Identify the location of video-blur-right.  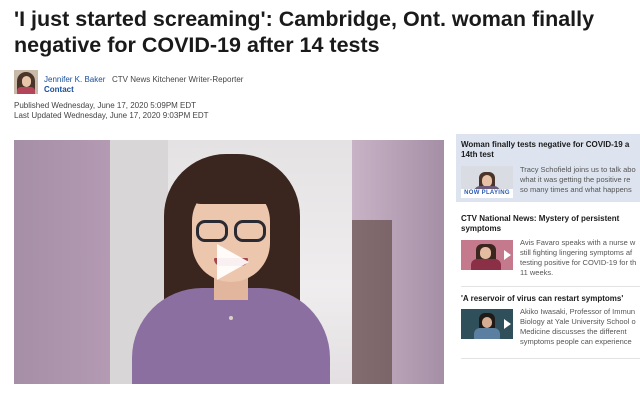
(398, 262).